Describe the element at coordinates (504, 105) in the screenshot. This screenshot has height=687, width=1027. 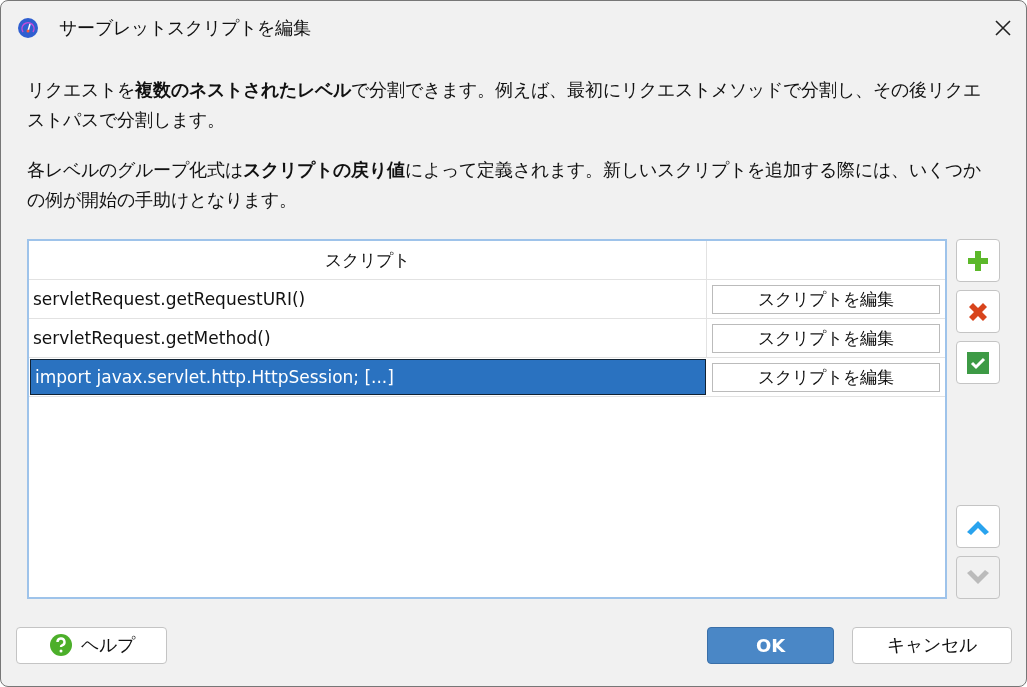
I see `description-text: リクエストを複数のネストされたレベルで分割できます。例えば、最初にリクエストメソッドで分割し、その後リクエストパスで分割します。` at that location.